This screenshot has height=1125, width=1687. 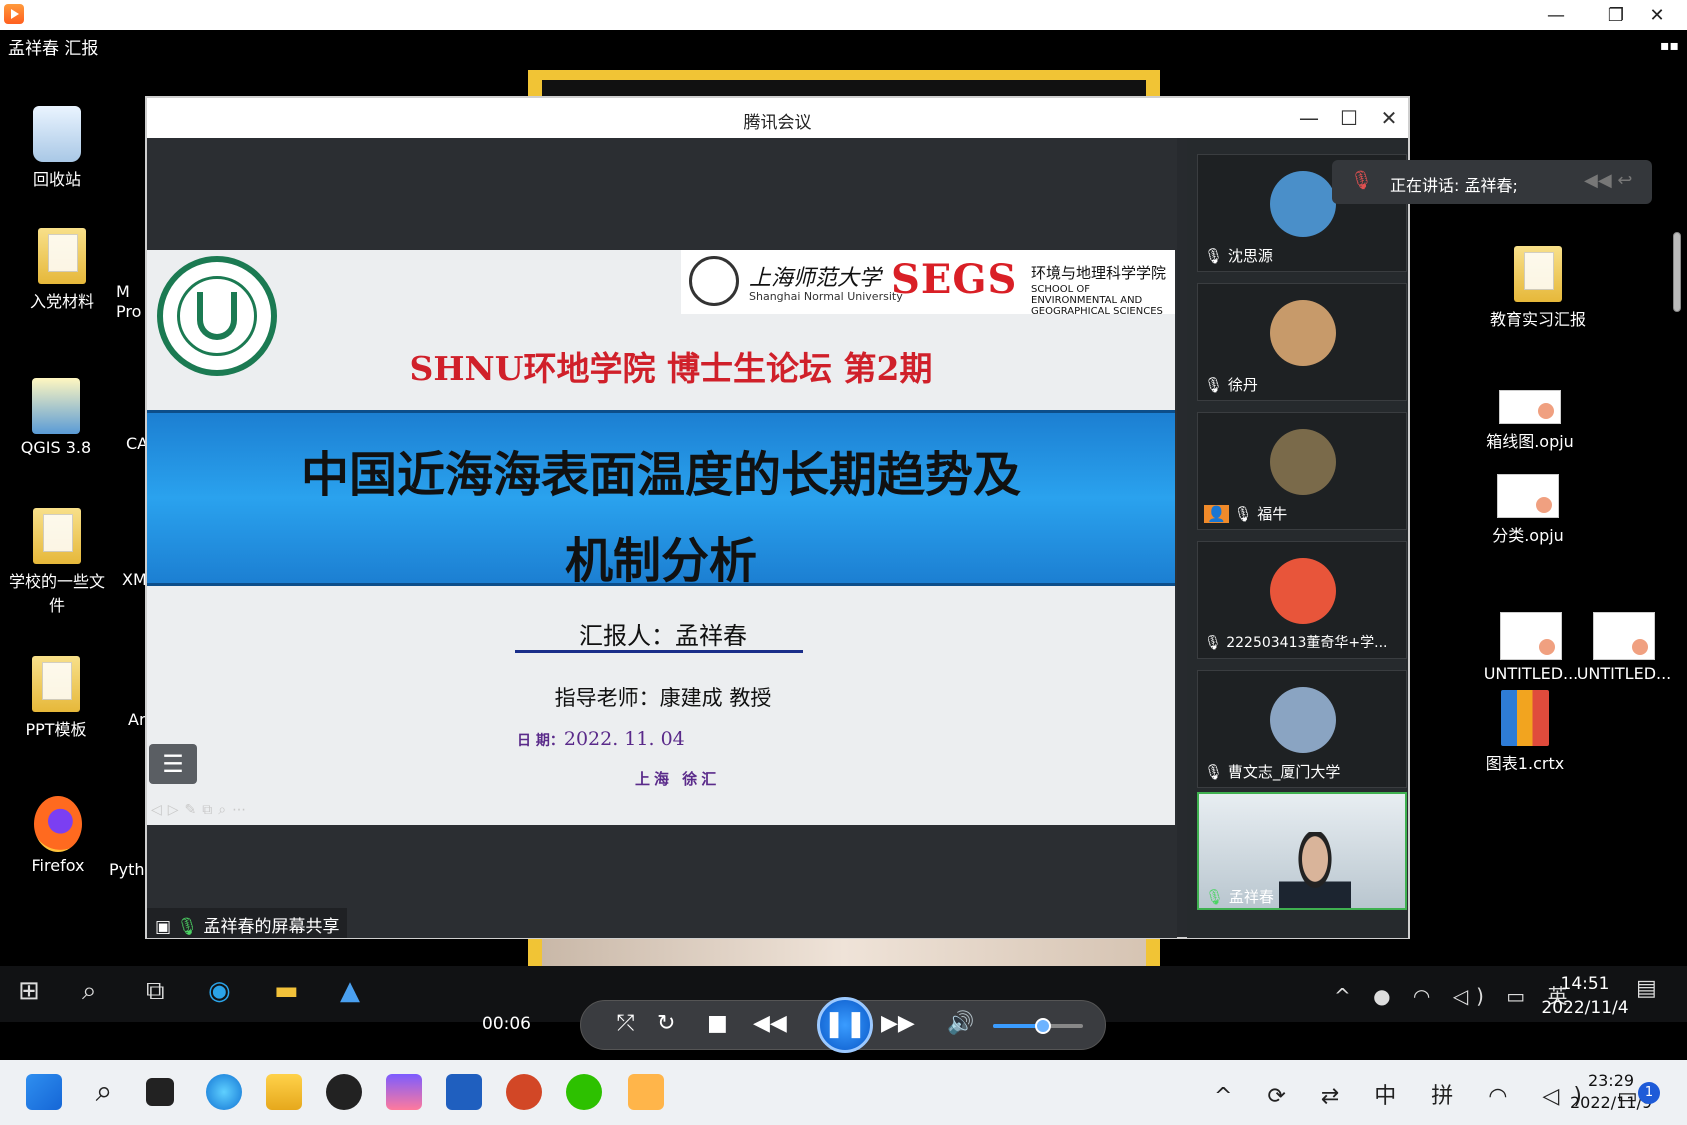 I want to click on desktop-icon-folder: 入党材料, so click(x=62, y=270).